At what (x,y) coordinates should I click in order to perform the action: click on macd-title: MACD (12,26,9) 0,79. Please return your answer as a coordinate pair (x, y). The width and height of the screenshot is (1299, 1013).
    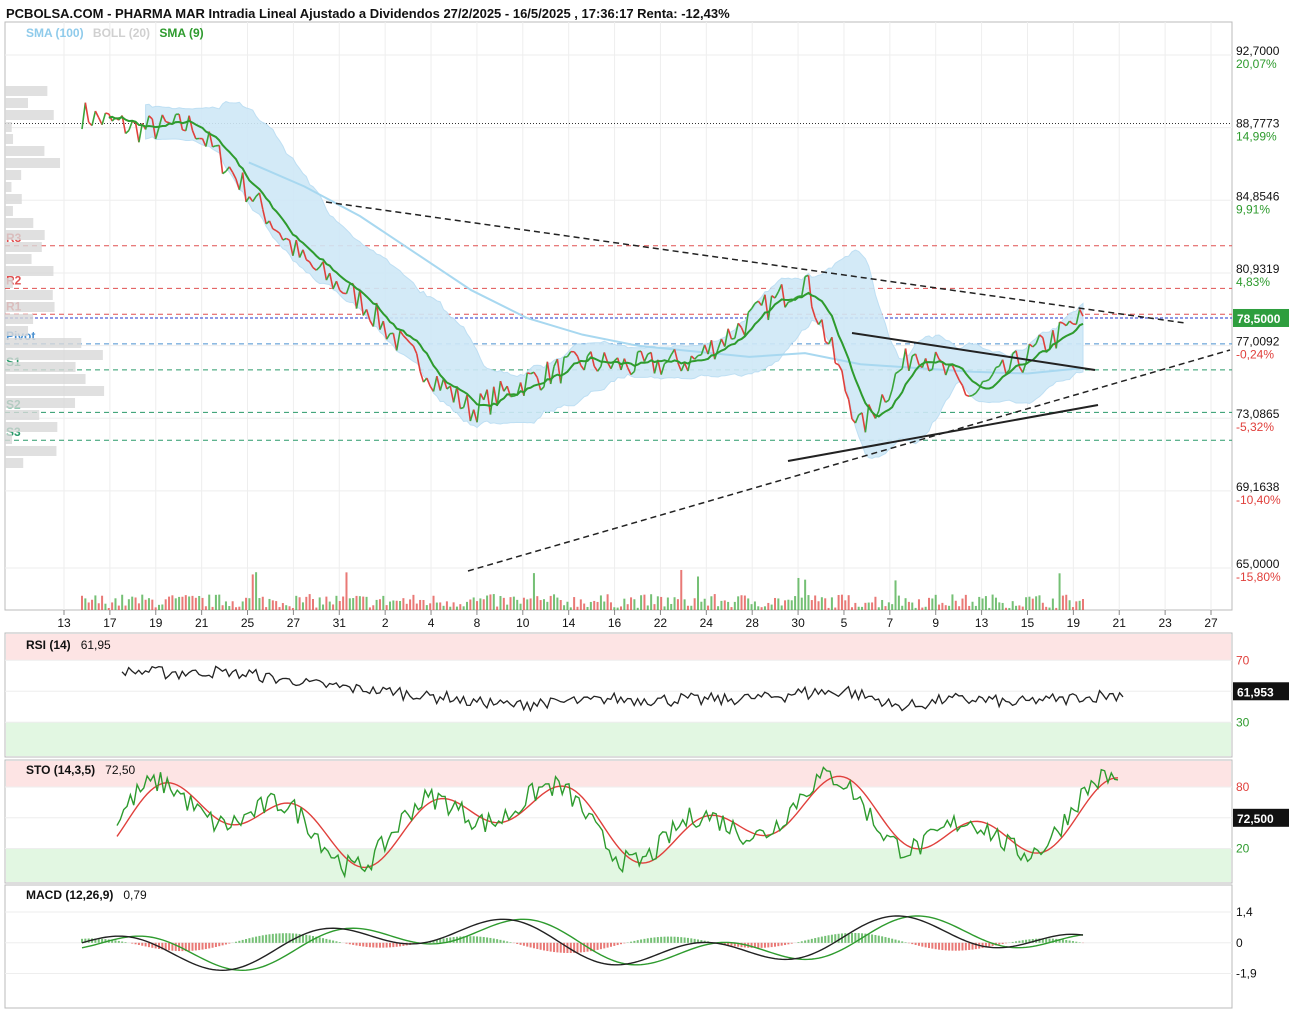
    Looking at the image, I should click on (86, 895).